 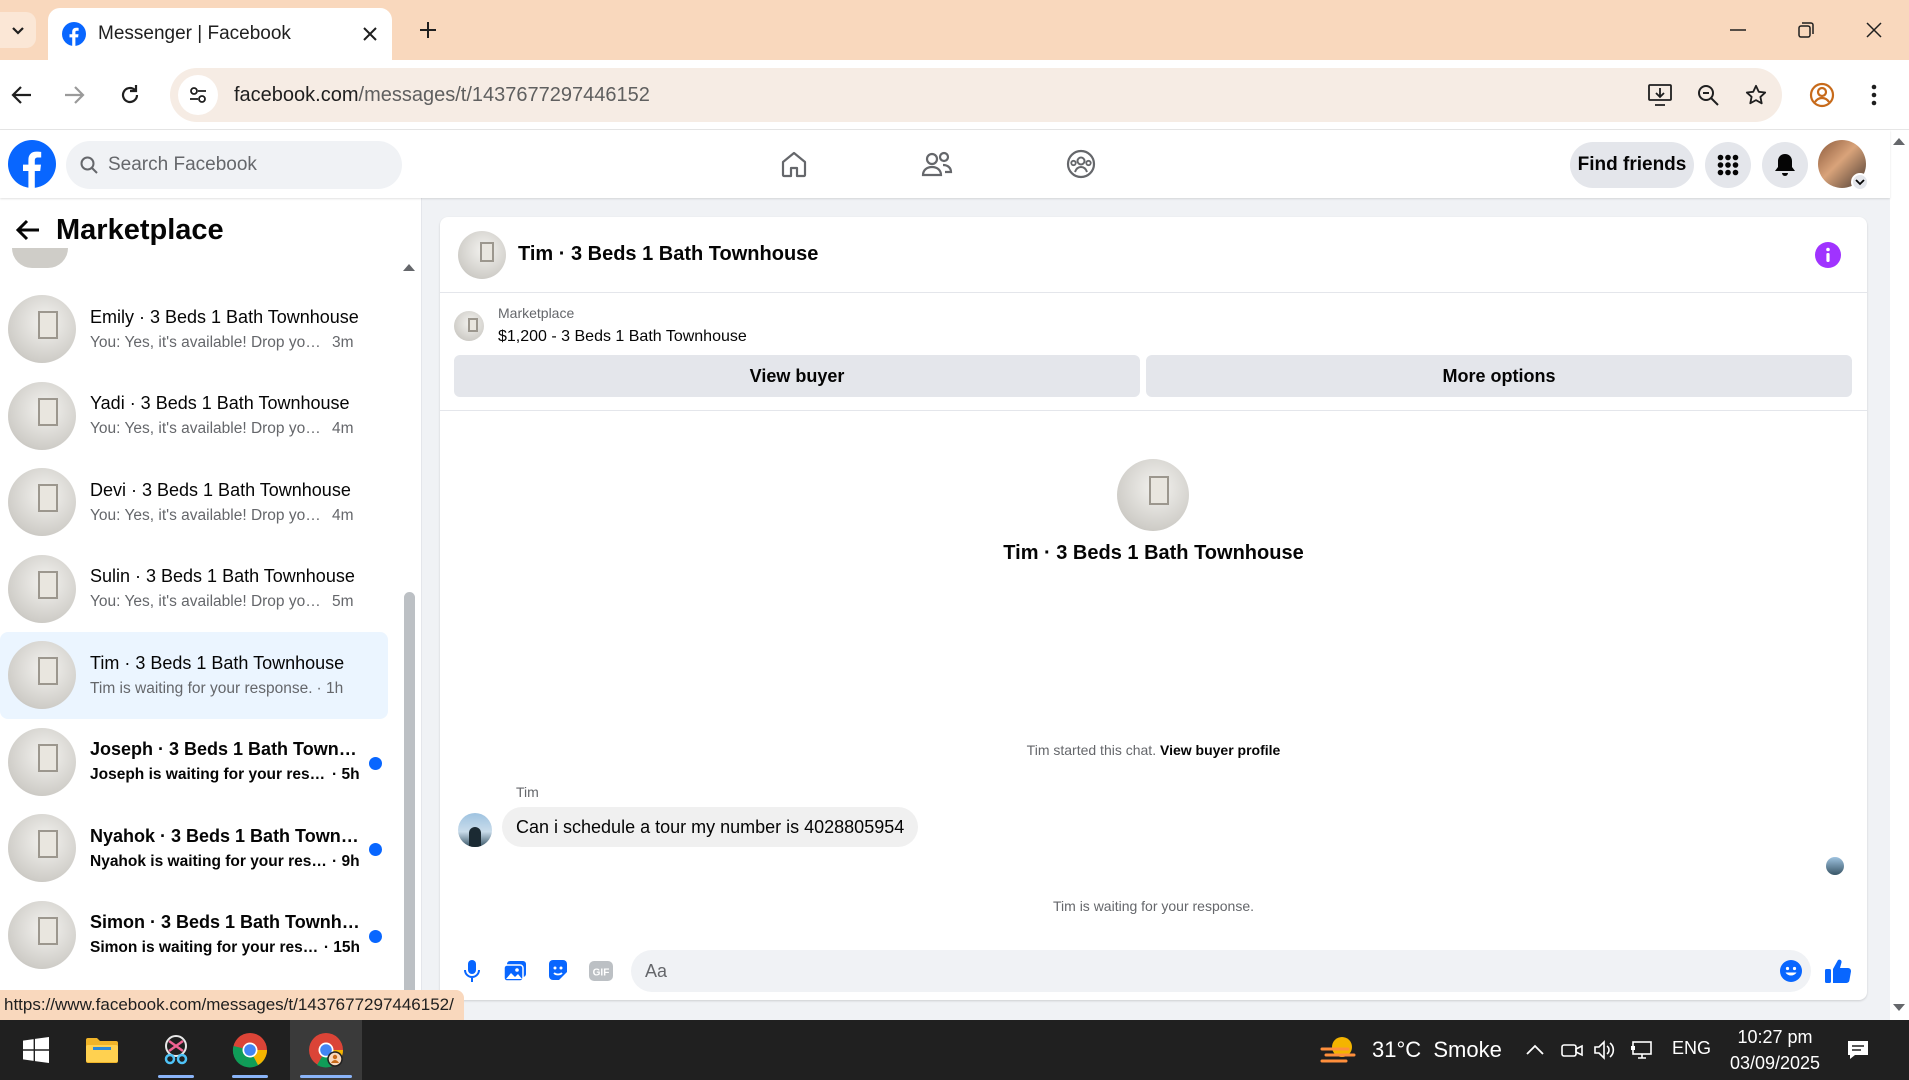 I want to click on bookmark-star-icon, so click(x=1756, y=95).